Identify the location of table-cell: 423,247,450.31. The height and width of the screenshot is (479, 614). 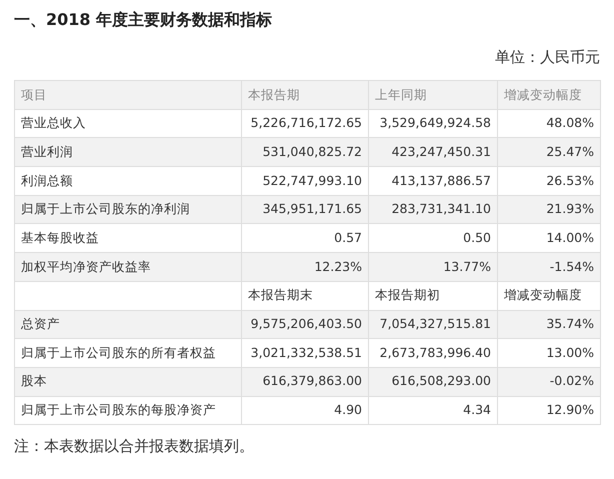
(433, 152).